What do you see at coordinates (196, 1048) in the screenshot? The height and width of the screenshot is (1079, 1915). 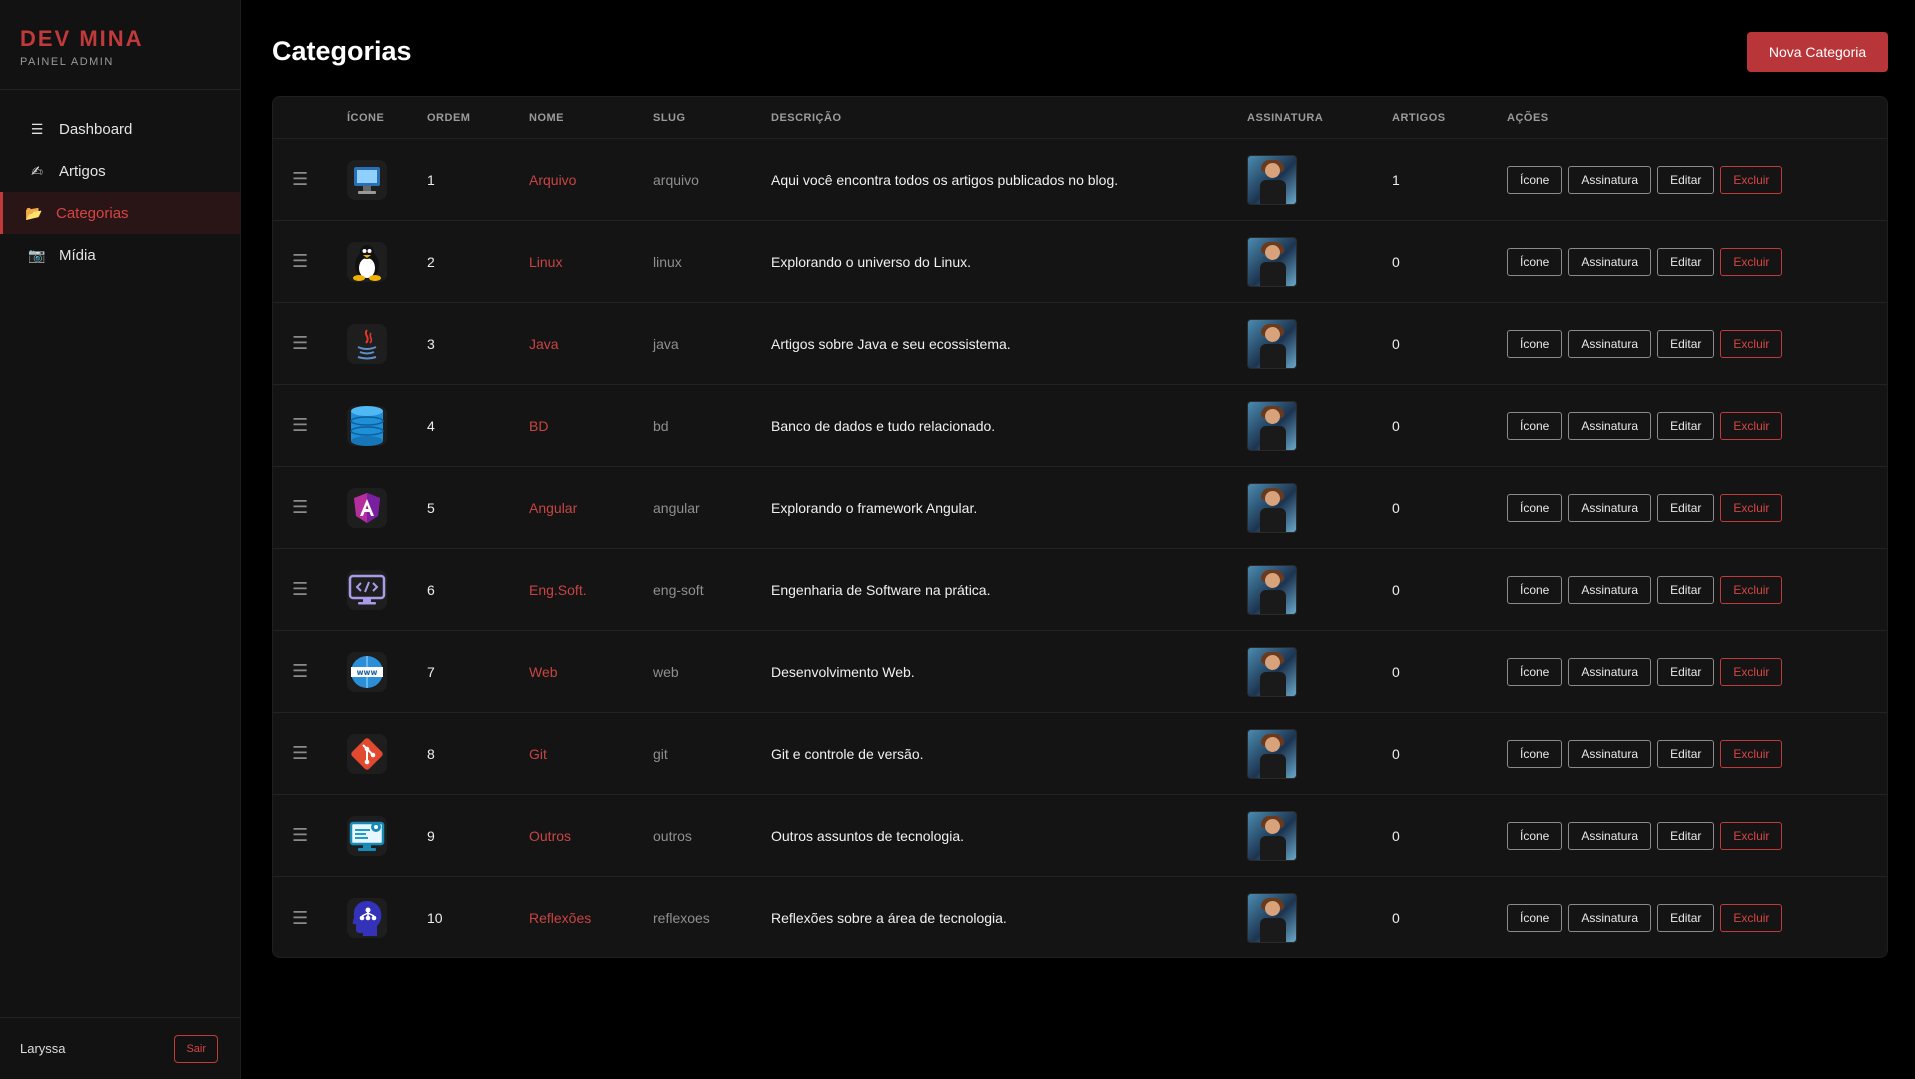 I see `logout-button: Sair` at bounding box center [196, 1048].